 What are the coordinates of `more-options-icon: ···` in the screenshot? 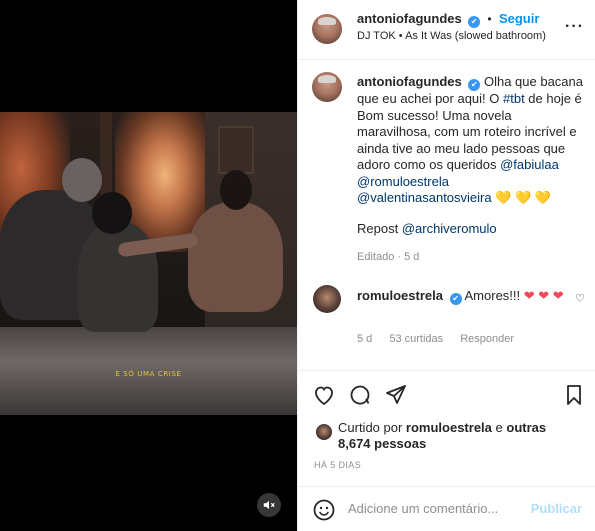 It's located at (574, 27).